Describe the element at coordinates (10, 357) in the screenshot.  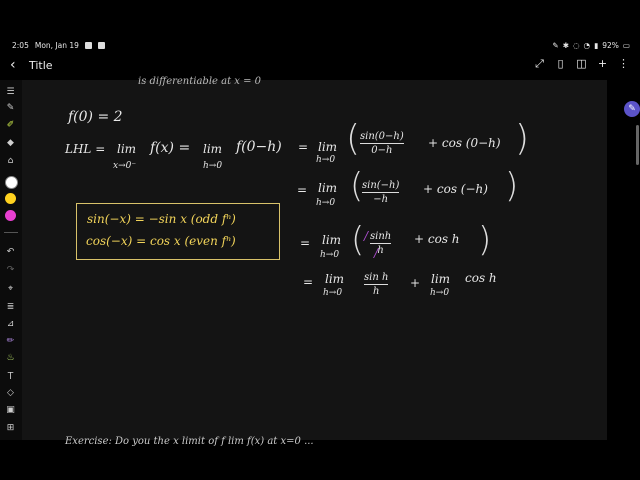
I see `brush-icon: ♨` at that location.